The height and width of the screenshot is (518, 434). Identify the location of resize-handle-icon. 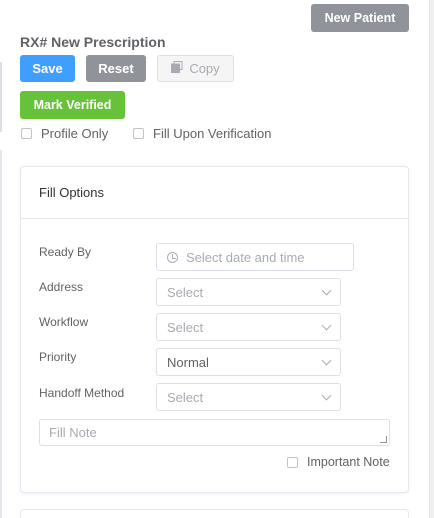
(383, 439).